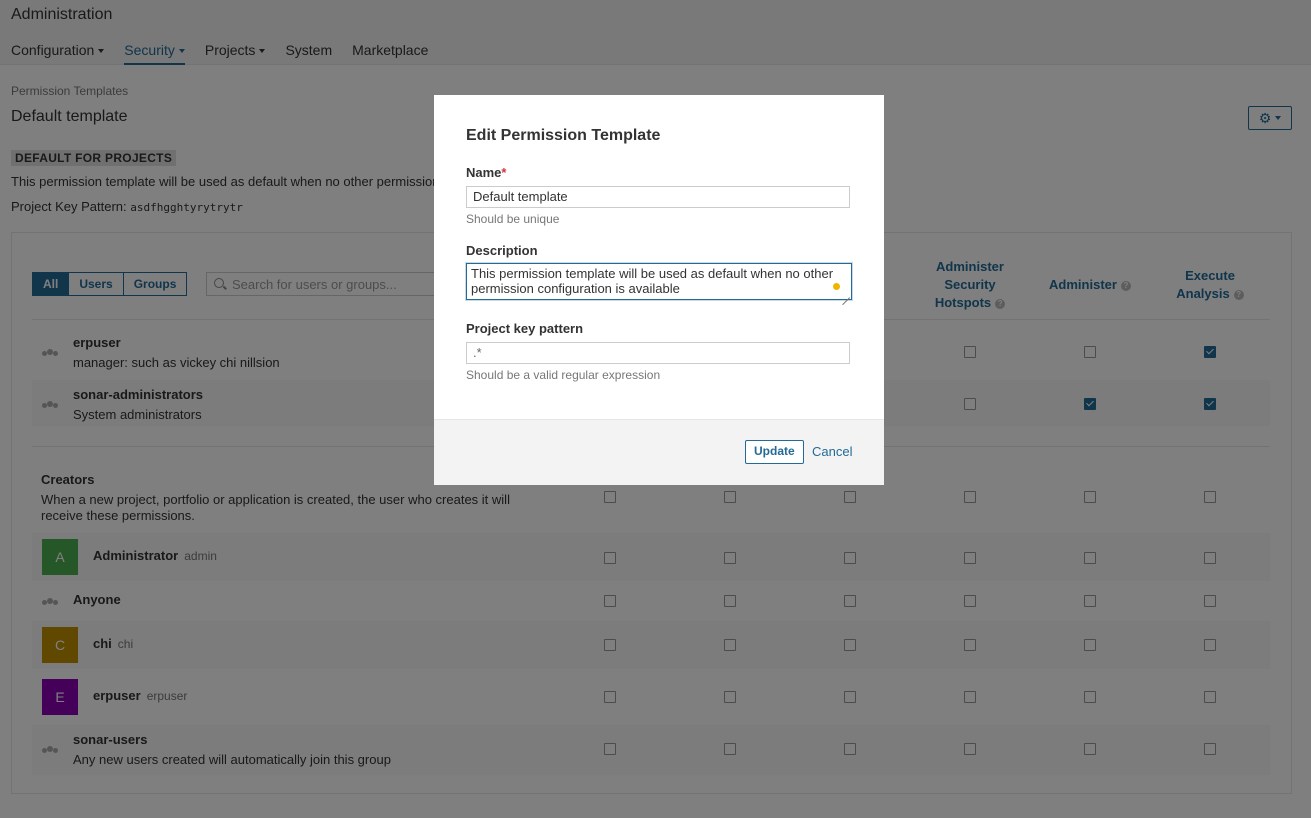 The image size is (1311, 818). What do you see at coordinates (575, 288) in the screenshot?
I see `description-line-2: permission configuration is available` at bounding box center [575, 288].